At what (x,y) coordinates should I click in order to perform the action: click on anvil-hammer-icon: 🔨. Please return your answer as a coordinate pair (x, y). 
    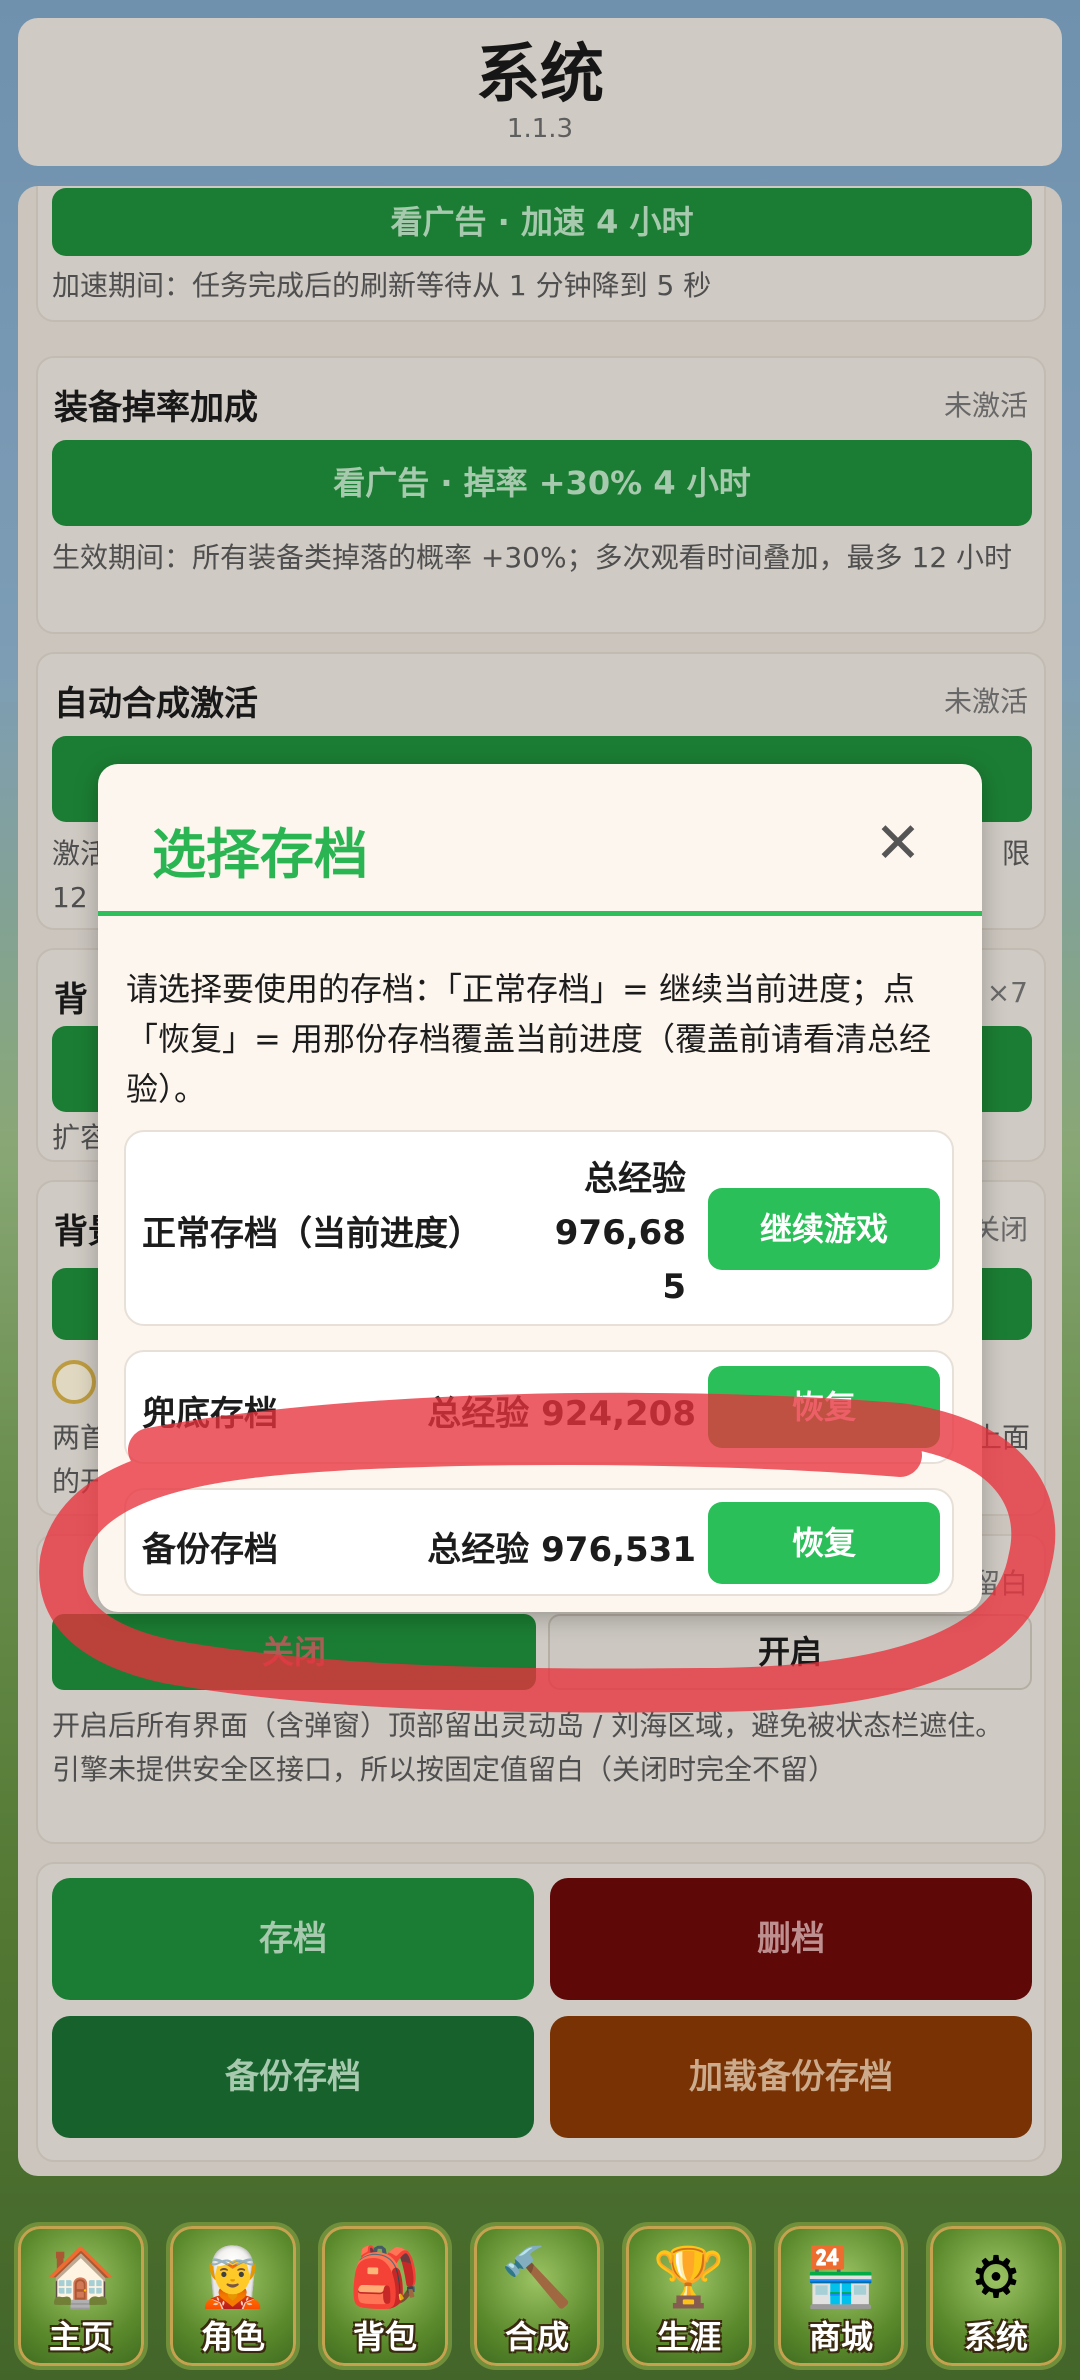
    Looking at the image, I should click on (537, 2277).